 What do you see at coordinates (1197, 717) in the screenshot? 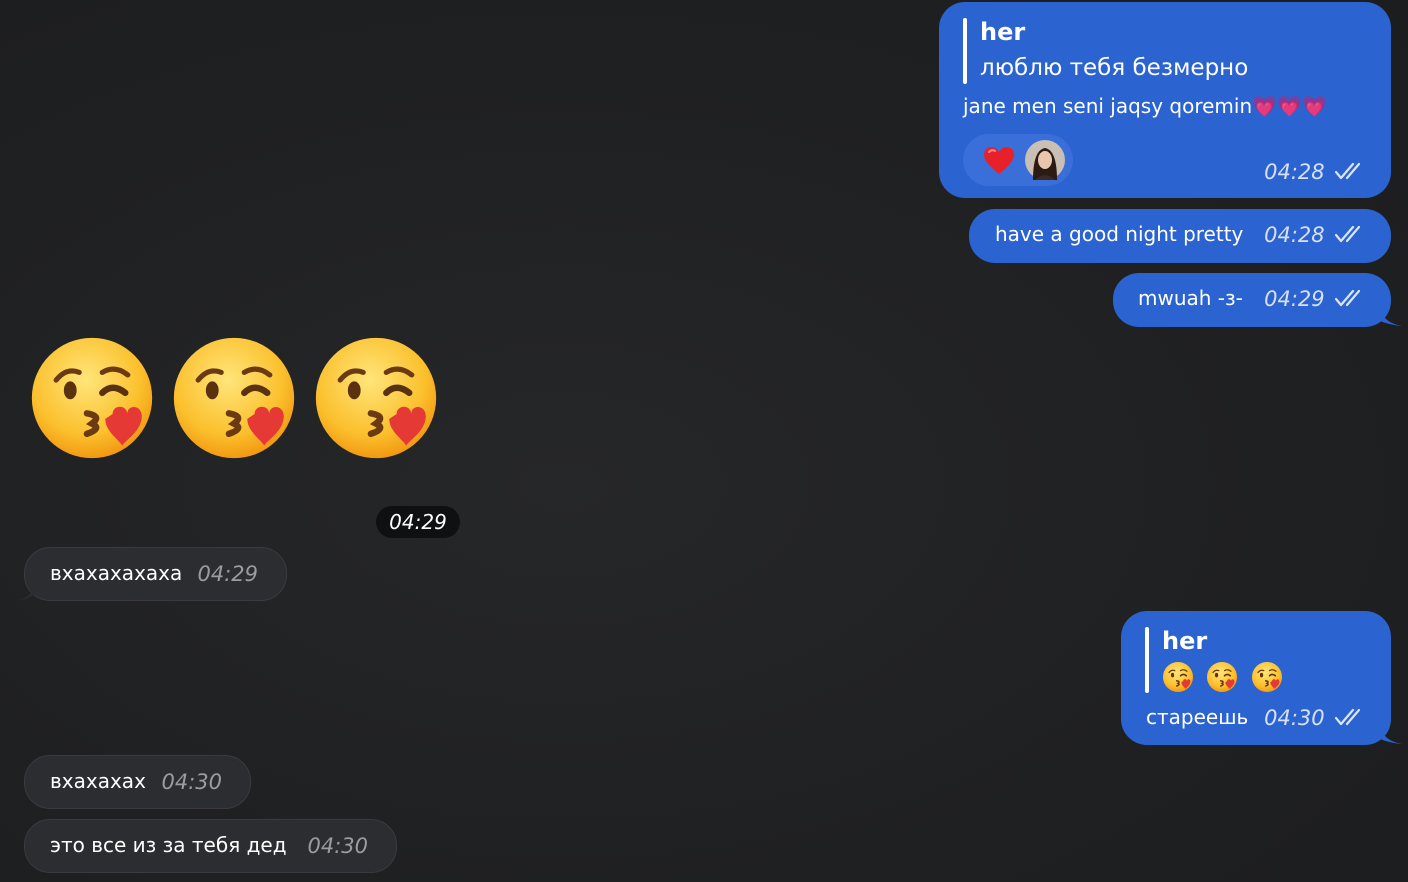
I see `message-text: стареешь` at bounding box center [1197, 717].